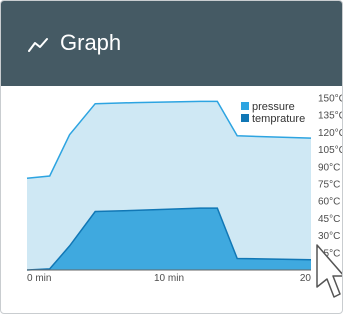  Describe the element at coordinates (278, 119) in the screenshot. I see `legend-item-temprature: temprature` at that location.